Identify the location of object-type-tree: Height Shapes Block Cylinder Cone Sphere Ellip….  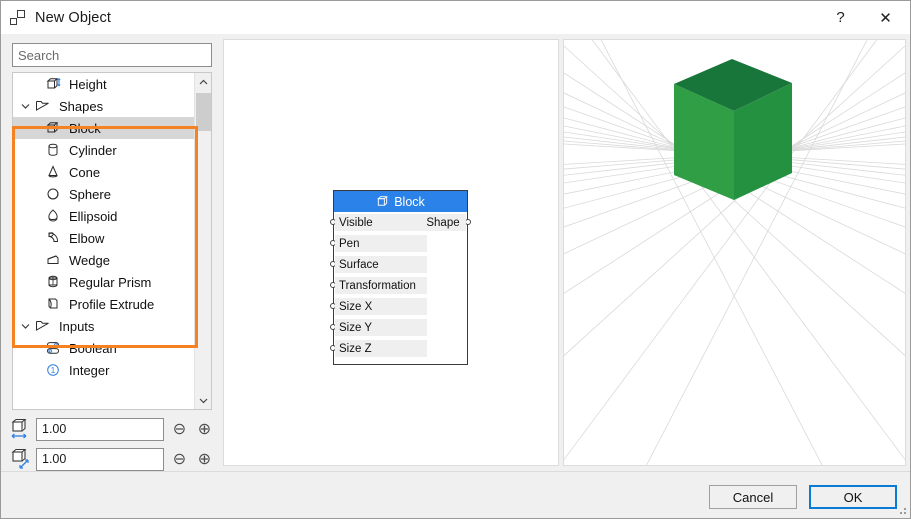
(112, 241).